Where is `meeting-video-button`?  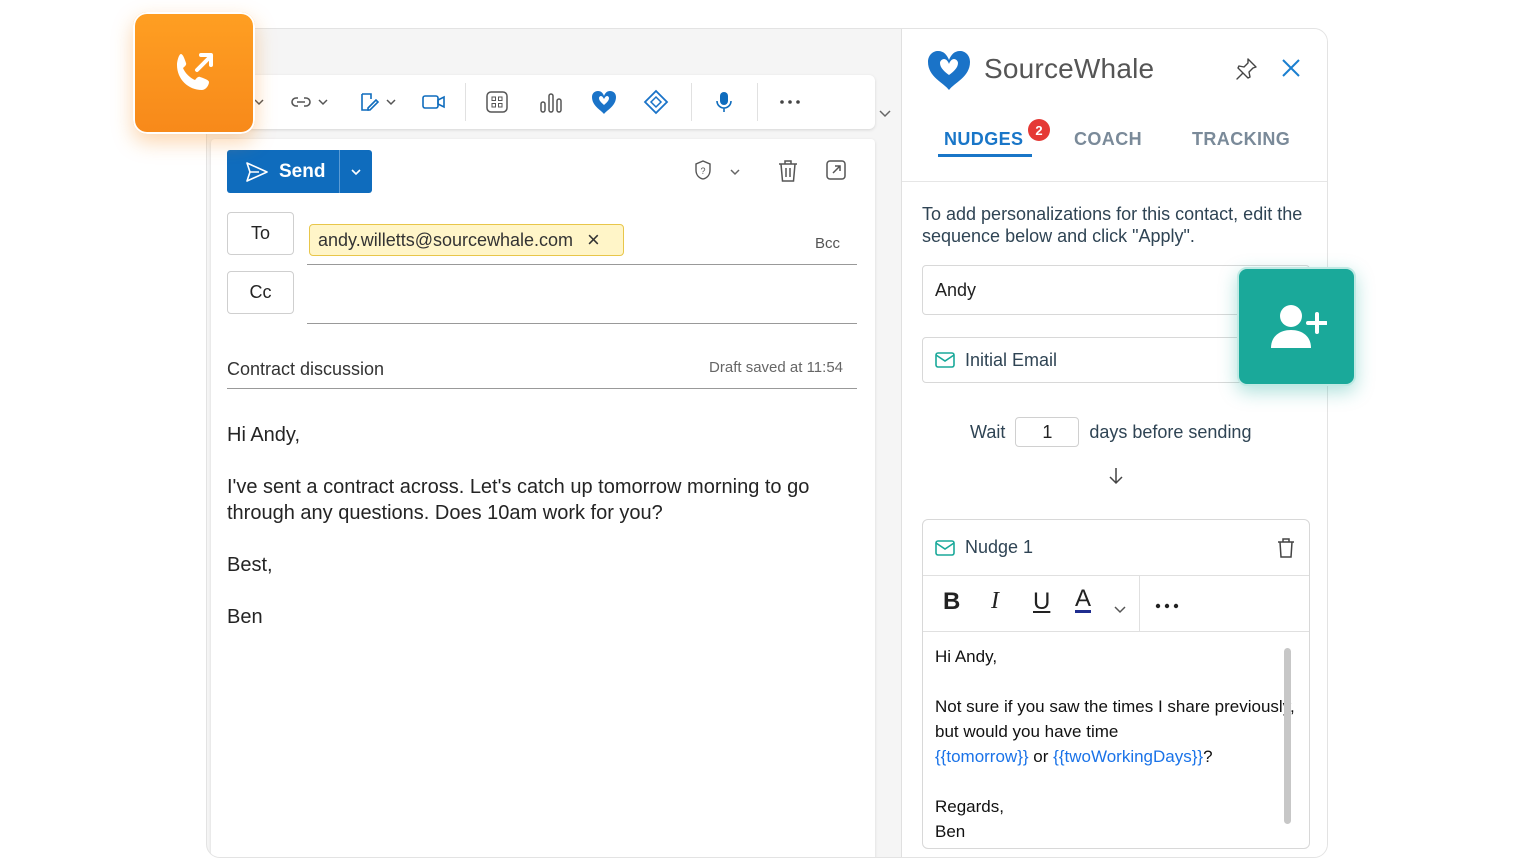 meeting-video-button is located at coordinates (434, 102).